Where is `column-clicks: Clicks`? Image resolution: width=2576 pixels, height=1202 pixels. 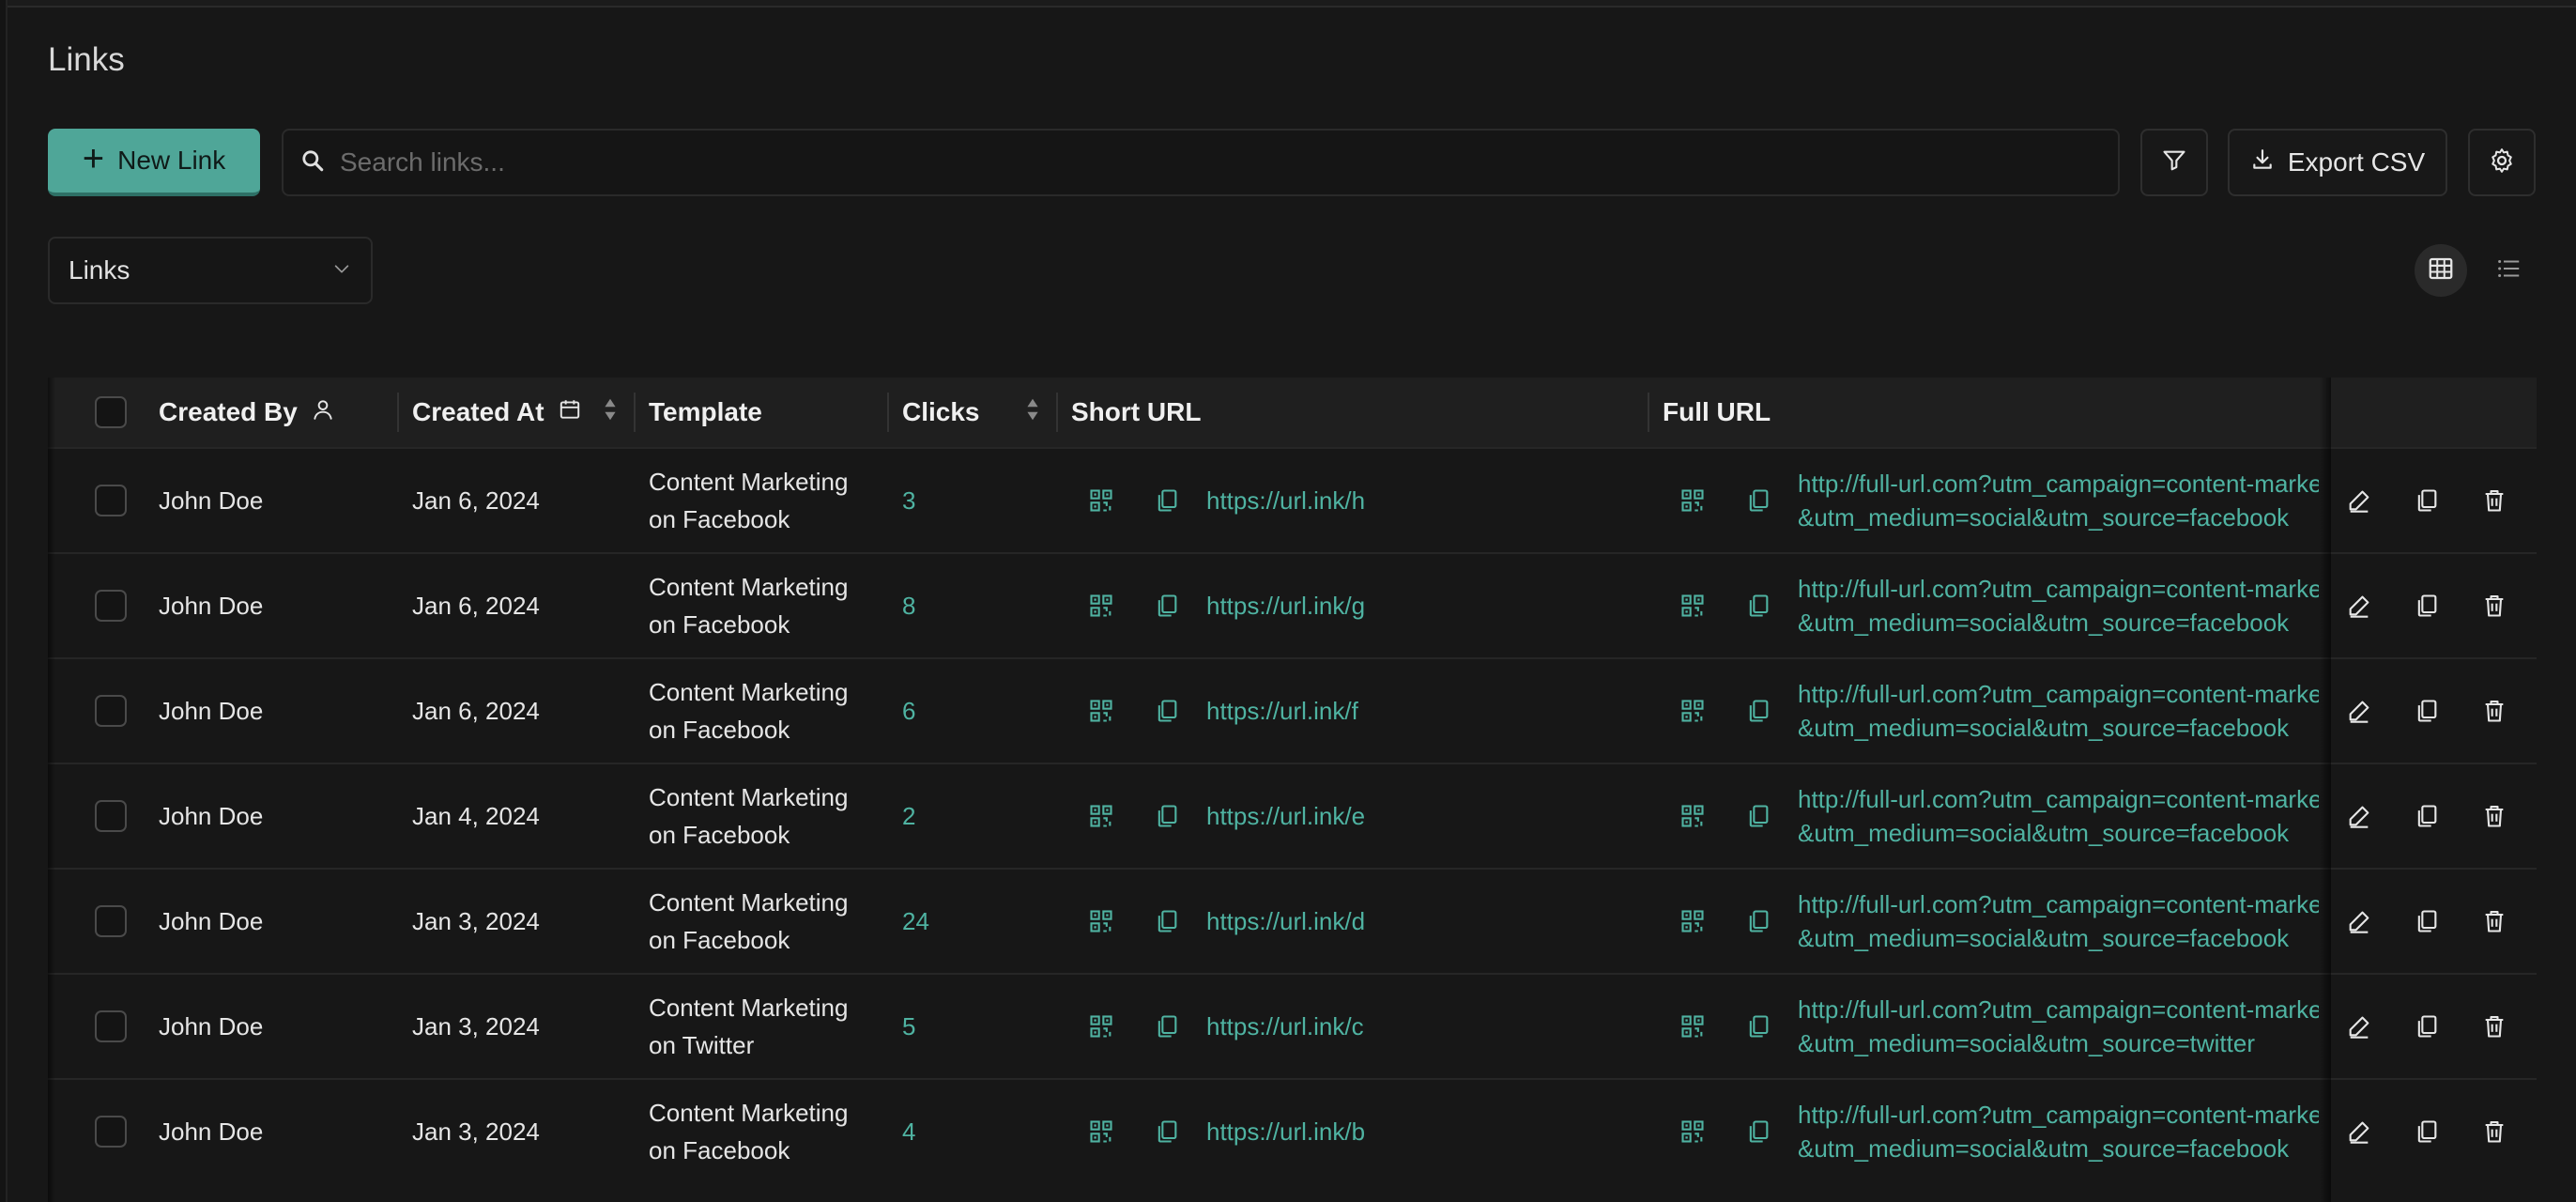 column-clicks: Clicks is located at coordinates (941, 412).